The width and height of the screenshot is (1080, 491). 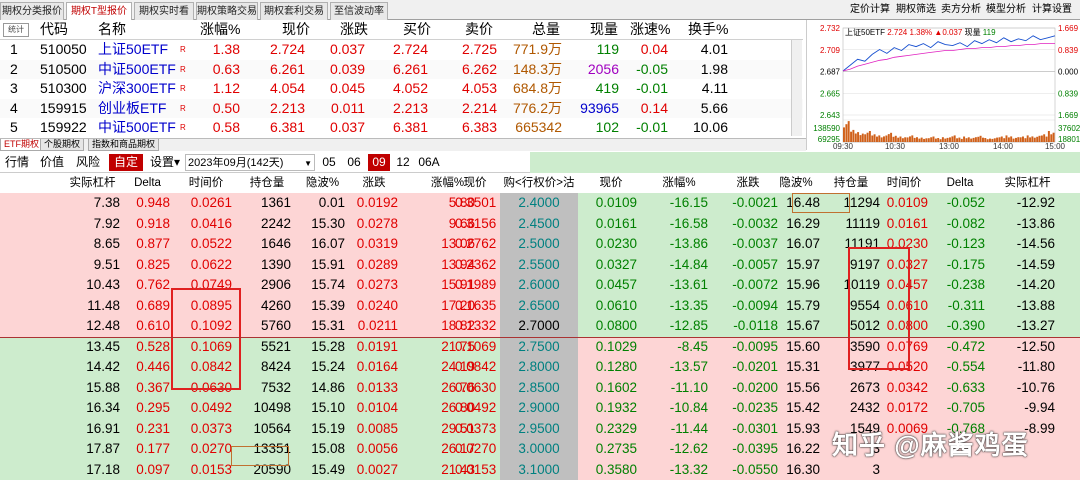 I want to click on put-cell: -13.35, so click(x=679, y=306).